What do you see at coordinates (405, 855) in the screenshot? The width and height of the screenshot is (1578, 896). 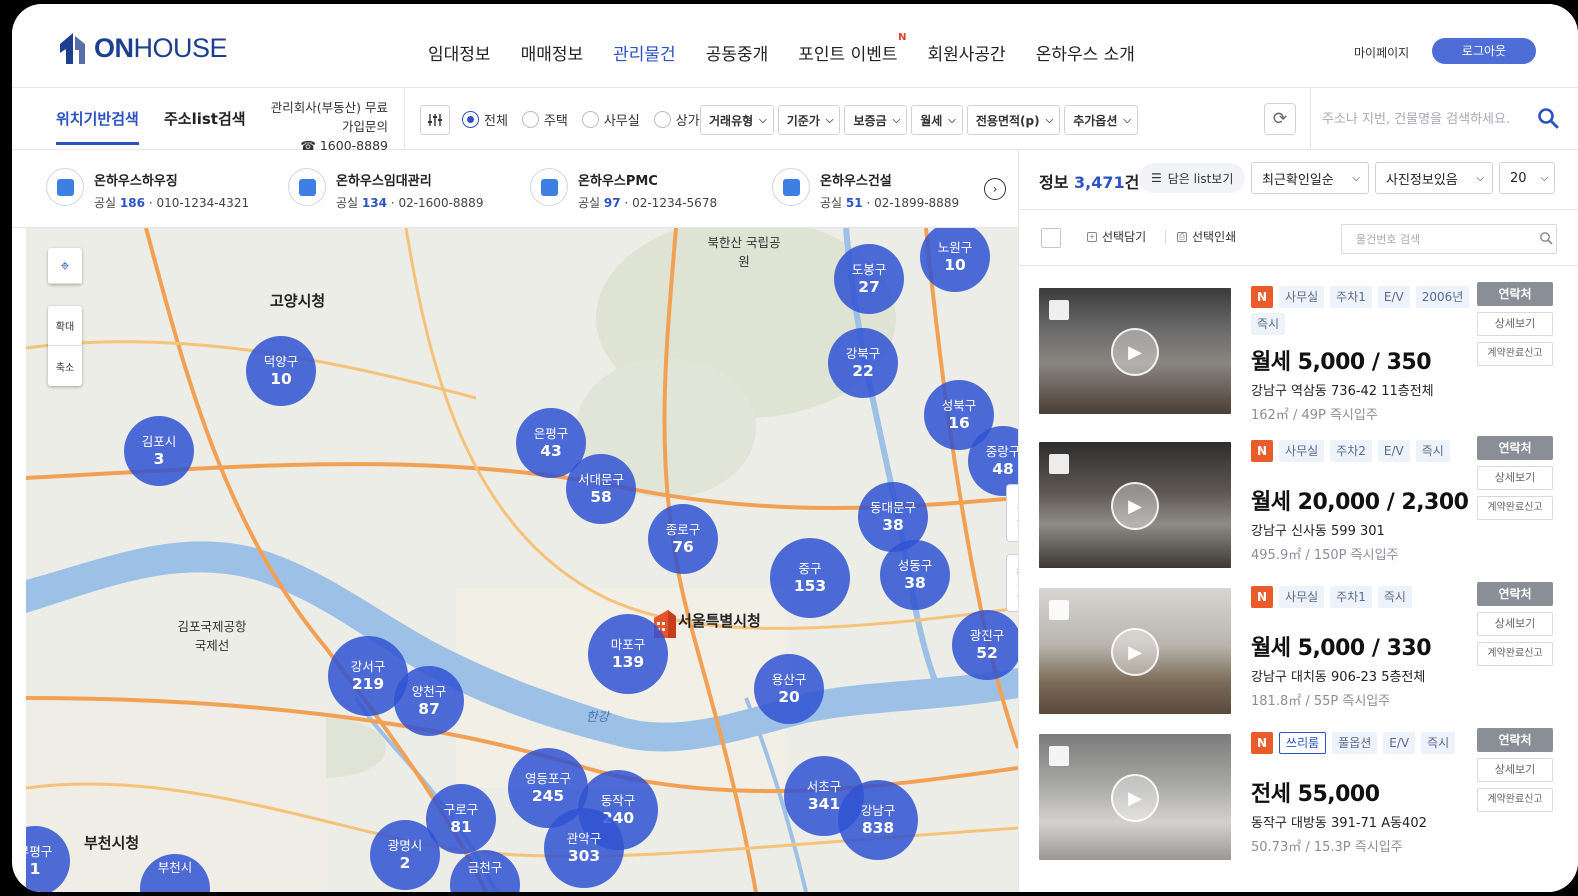 I see `map-cluster: 광명시 2` at bounding box center [405, 855].